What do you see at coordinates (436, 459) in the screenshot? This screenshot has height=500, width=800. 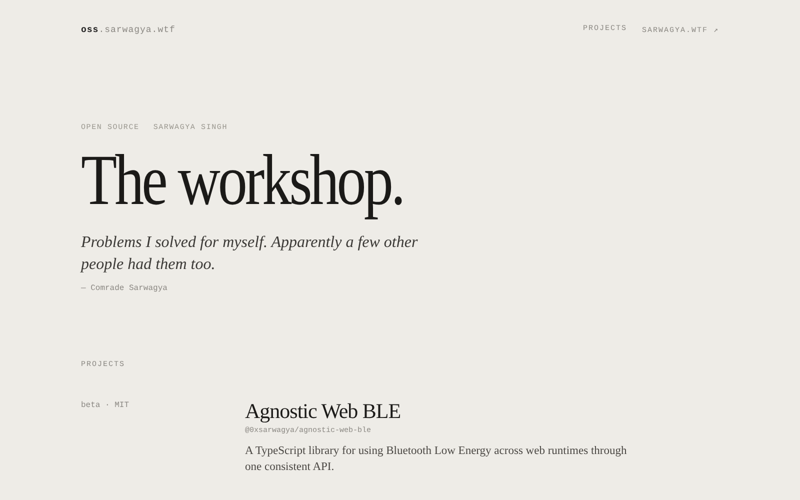 I see `project-description: A TypeScript library for using Bluetooth Low Energy across web runtimes through one consistent API.` at bounding box center [436, 459].